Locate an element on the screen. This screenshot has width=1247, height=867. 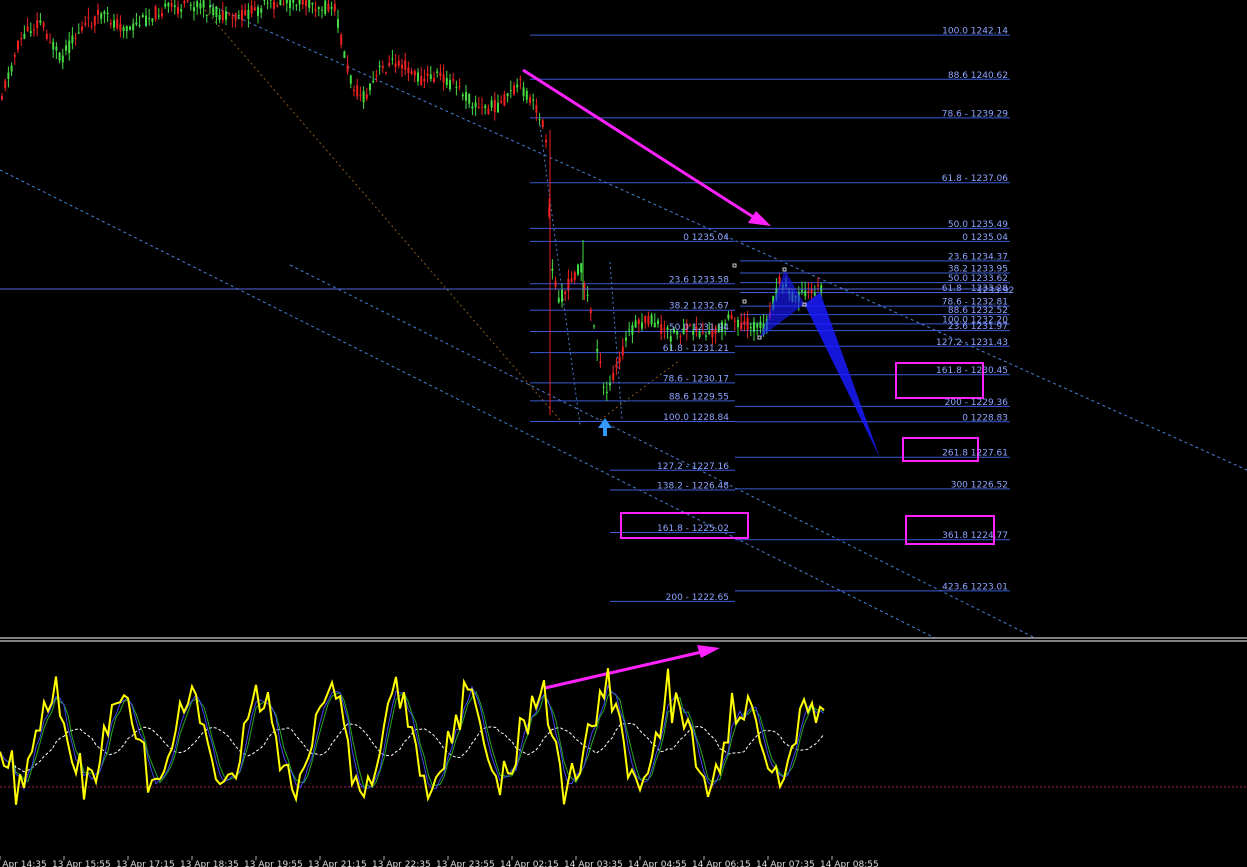
fib-left-label: 100.0 1228.84 is located at coordinates (696, 418).